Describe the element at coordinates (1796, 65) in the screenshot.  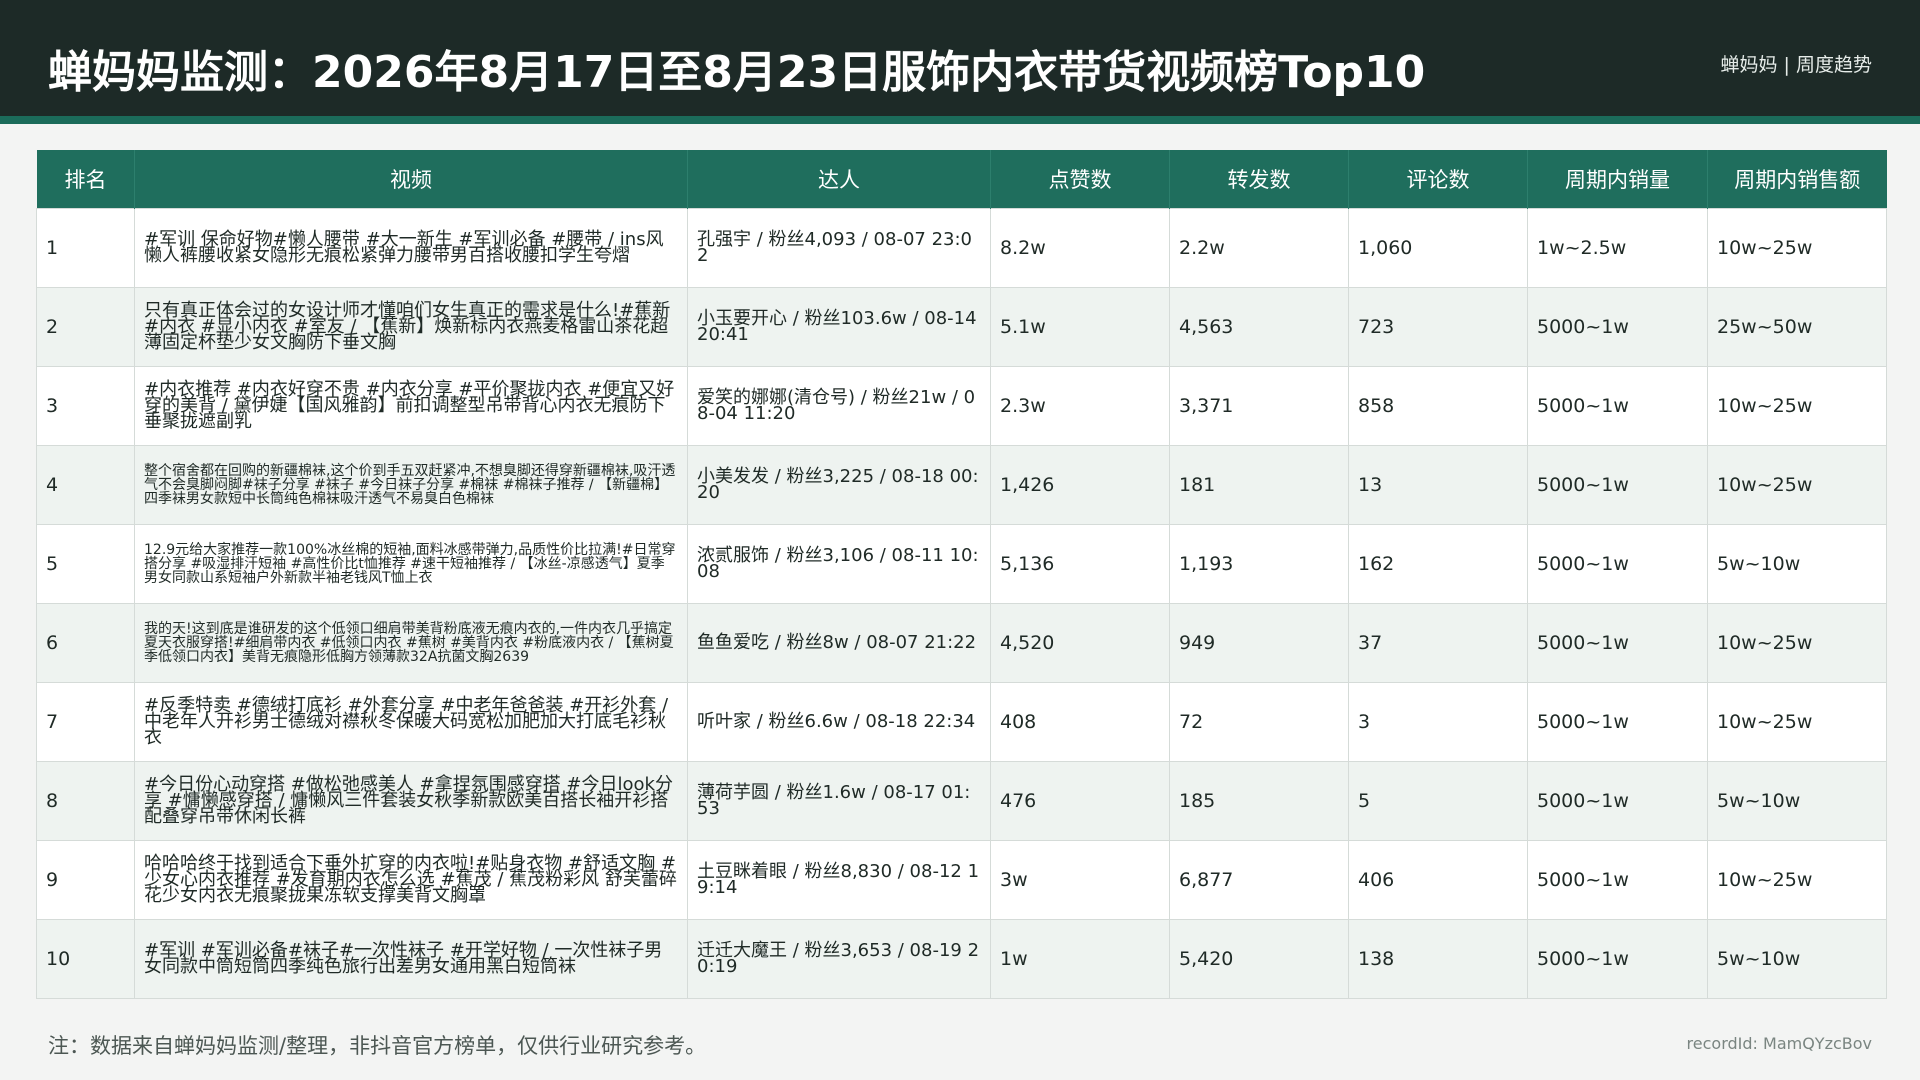
I see `brand-label: 蝉妈妈 | 周度趋势` at that location.